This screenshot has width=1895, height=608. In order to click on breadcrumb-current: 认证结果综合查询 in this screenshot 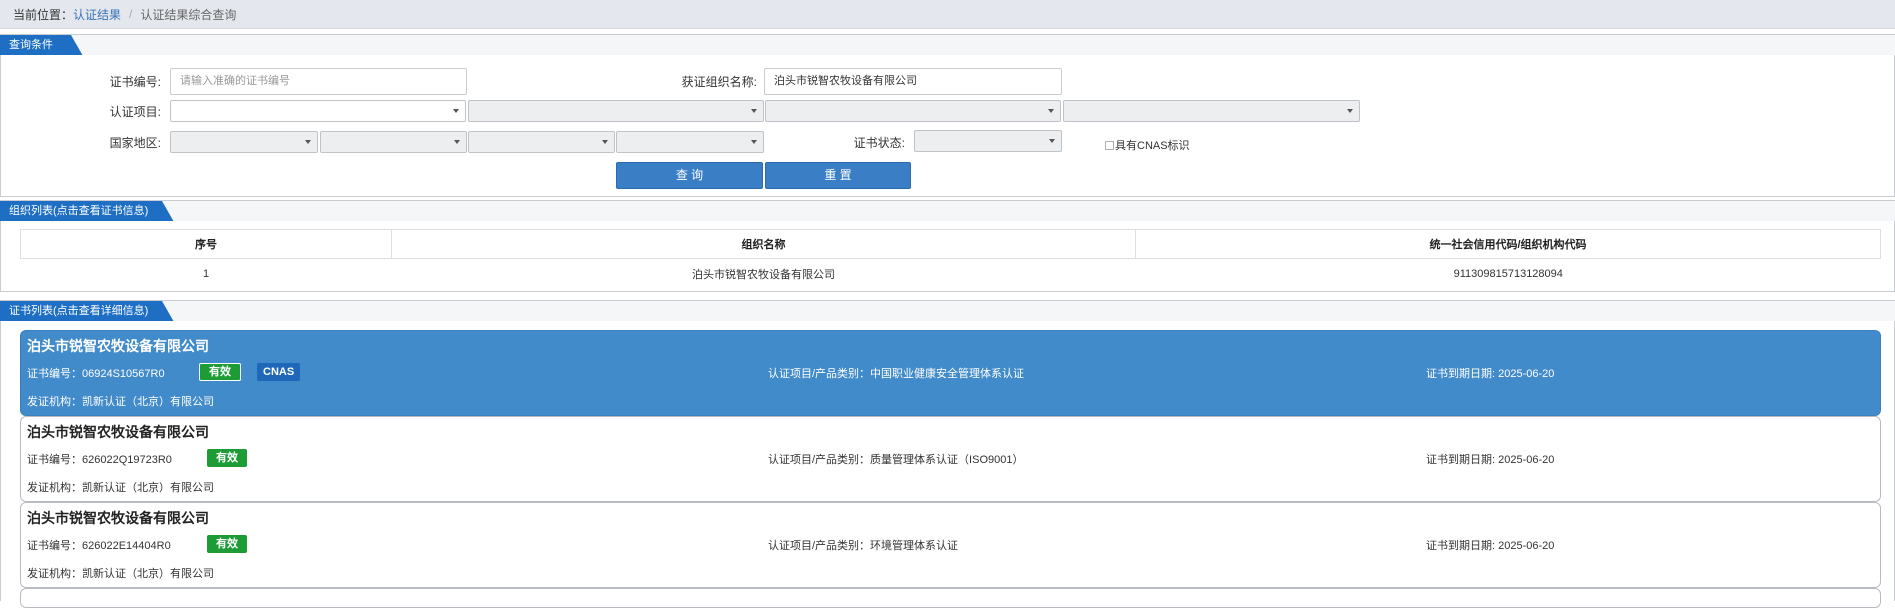, I will do `click(188, 14)`.